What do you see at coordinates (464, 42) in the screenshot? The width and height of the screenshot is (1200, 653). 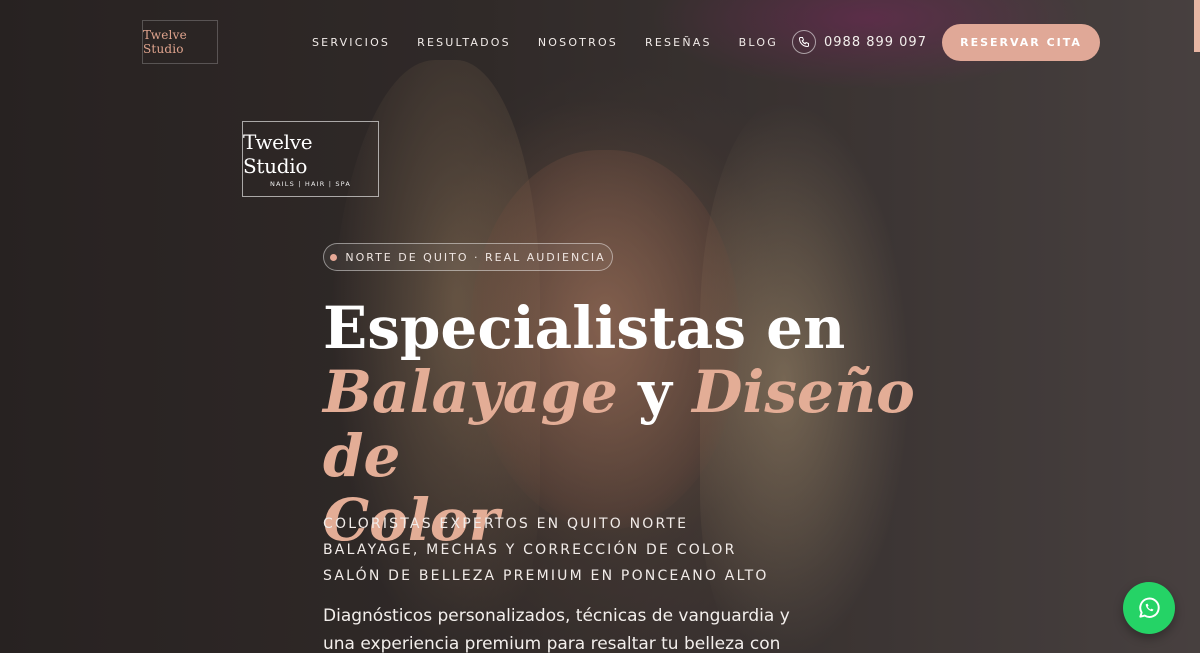 I see `nav-item-resultados: RESULTADOS` at bounding box center [464, 42].